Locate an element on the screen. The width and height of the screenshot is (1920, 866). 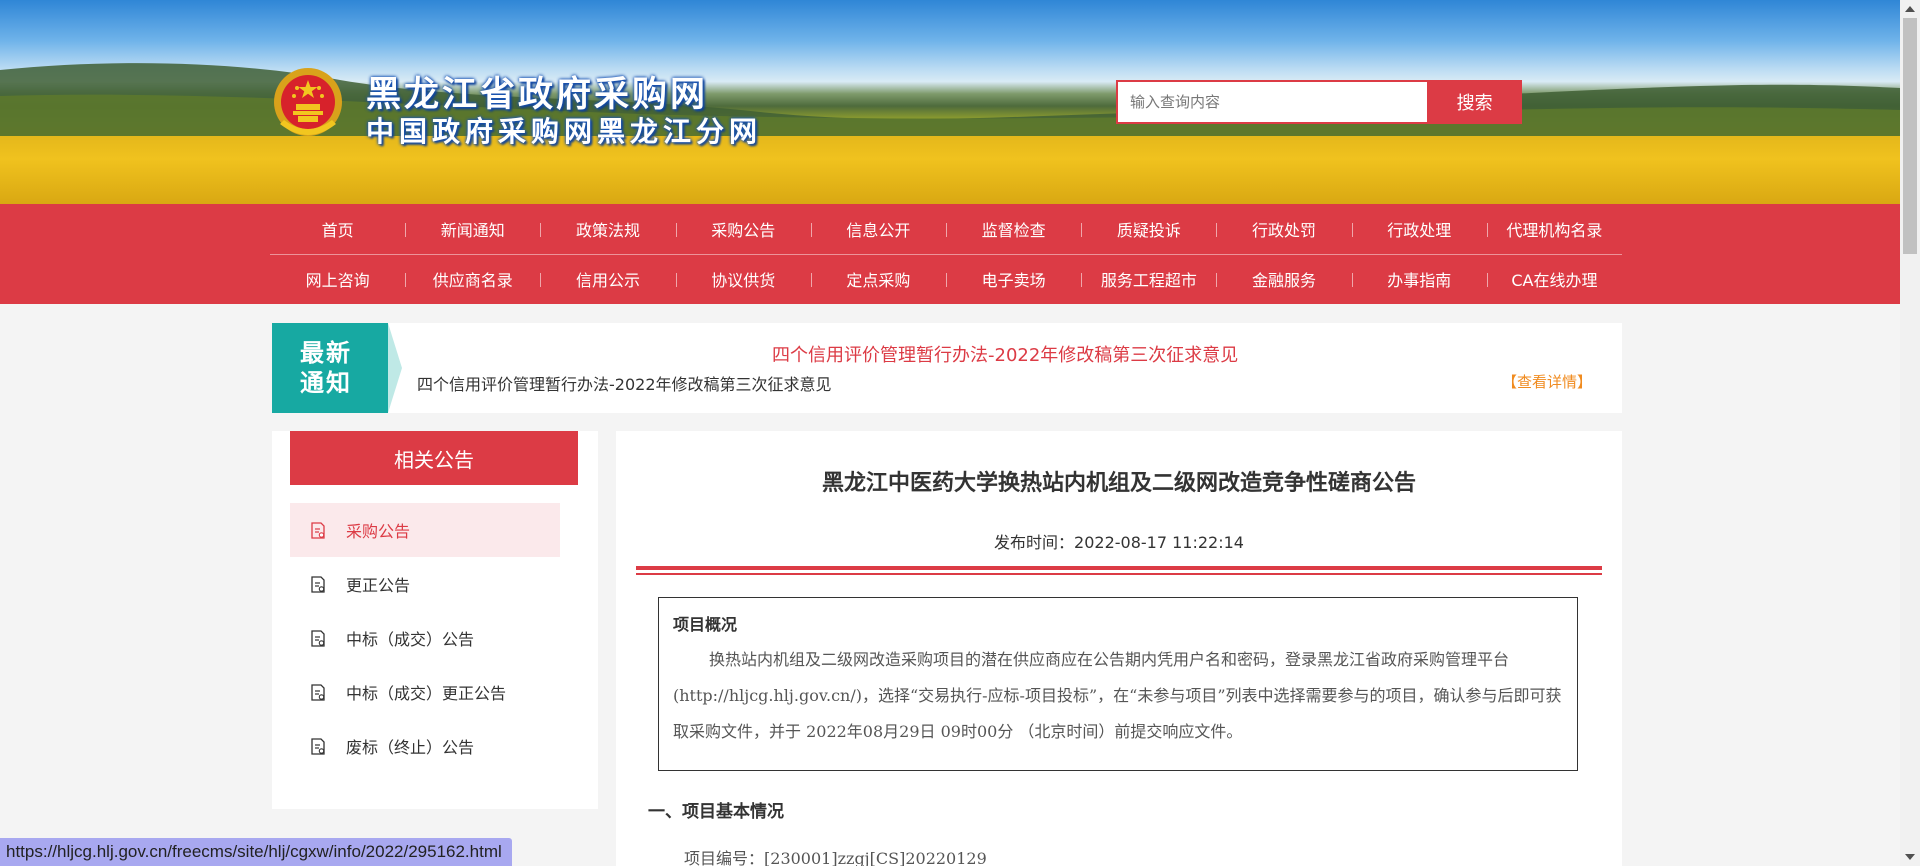
sidebar-item-award-correction-notice: 中标（成交）更正公告 is located at coordinates (425, 692).